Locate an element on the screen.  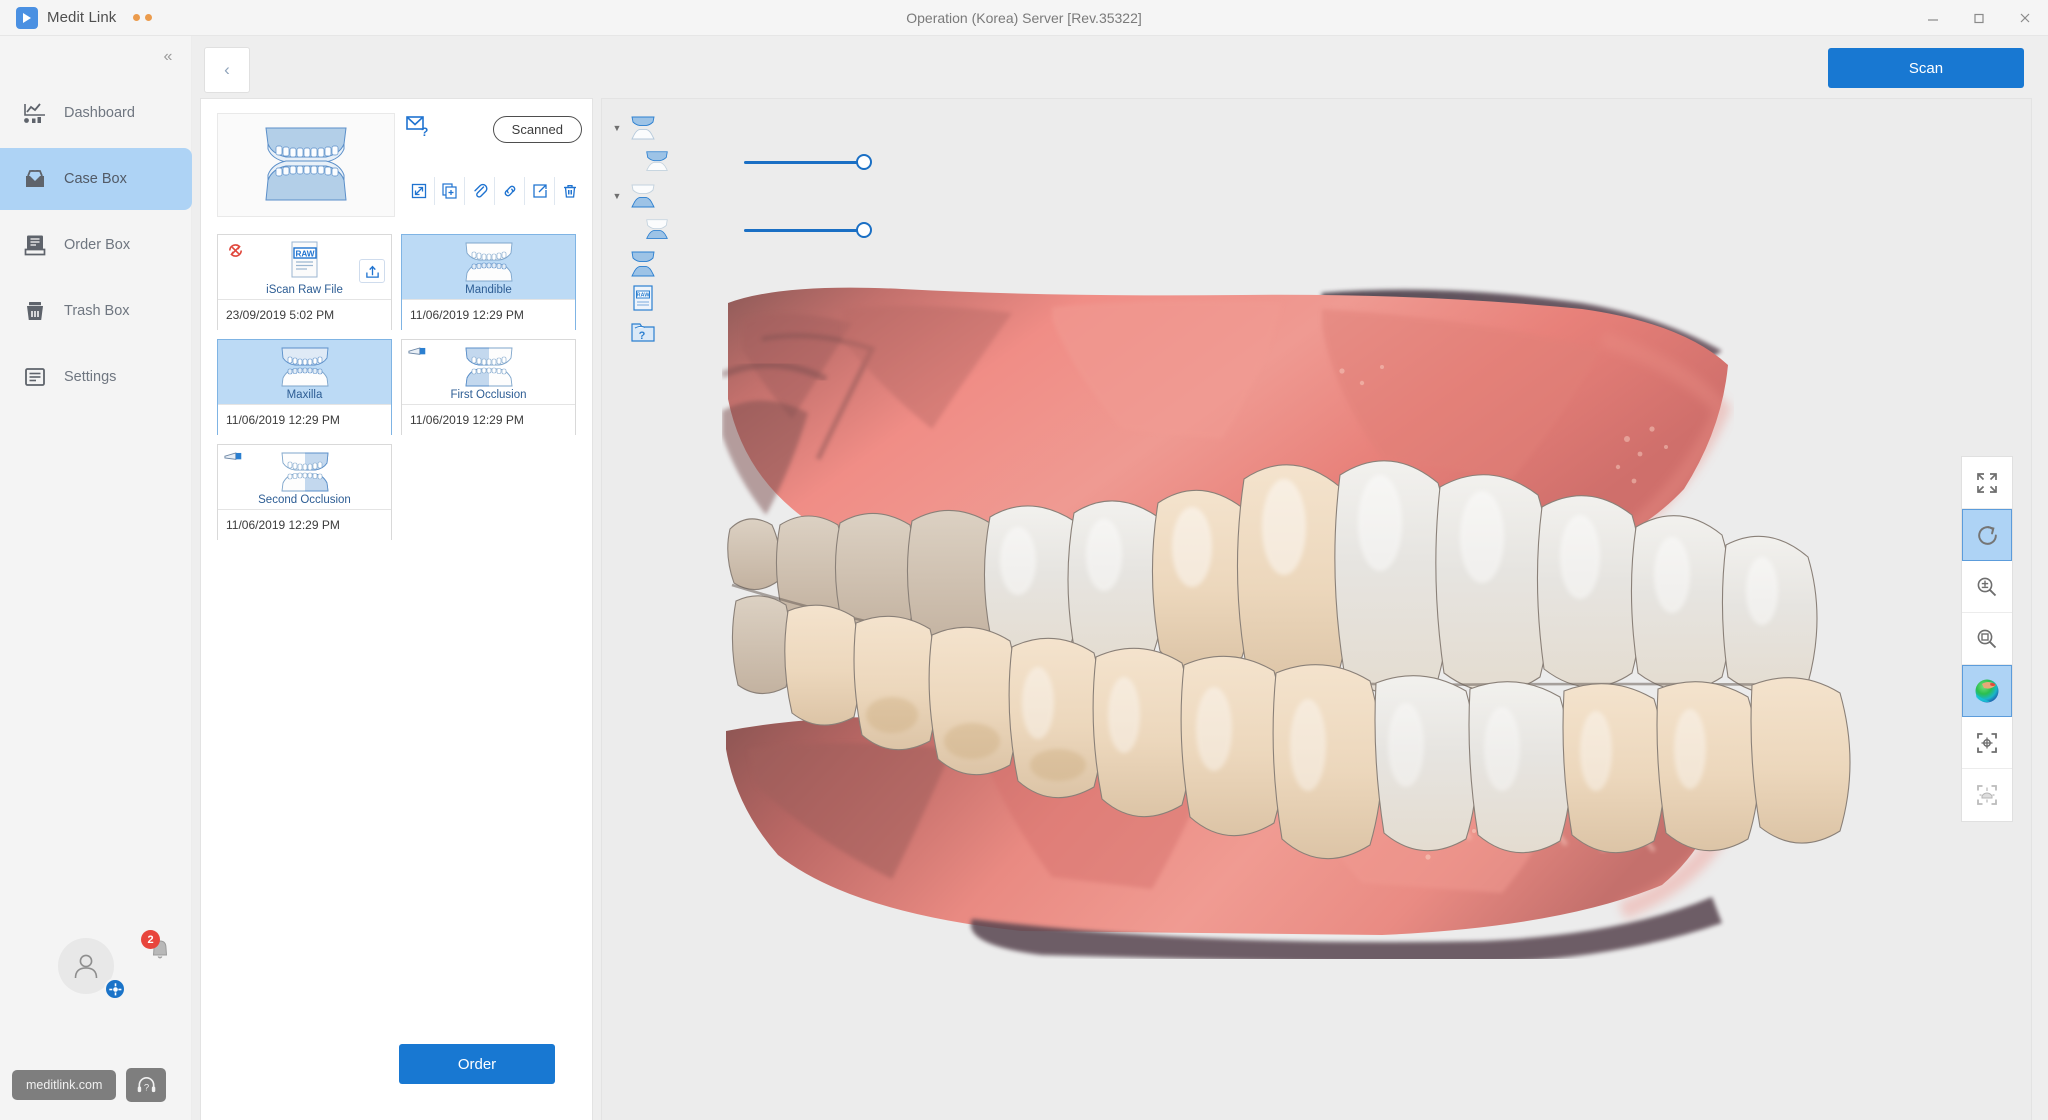
case-box-icon is located at coordinates (35, 179).